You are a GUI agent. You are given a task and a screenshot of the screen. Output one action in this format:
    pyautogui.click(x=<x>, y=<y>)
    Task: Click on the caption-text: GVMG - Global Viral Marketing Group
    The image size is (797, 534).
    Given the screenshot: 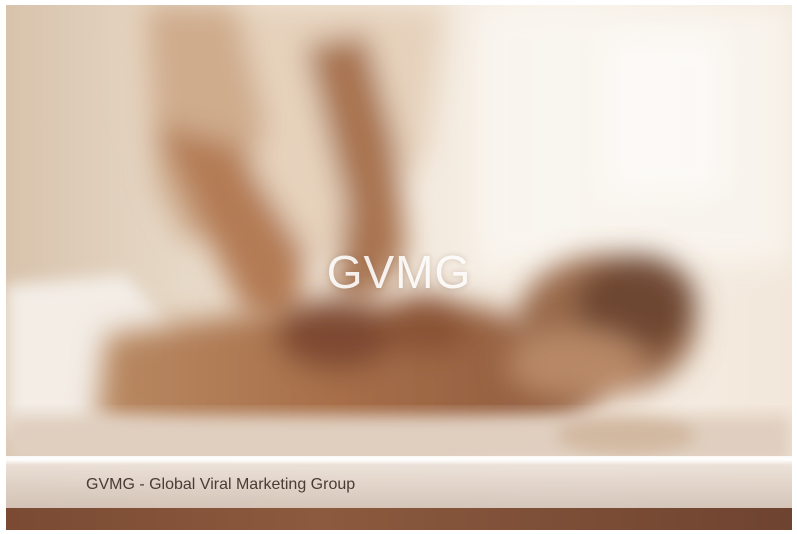 What is the action you would take?
    pyautogui.click(x=221, y=484)
    